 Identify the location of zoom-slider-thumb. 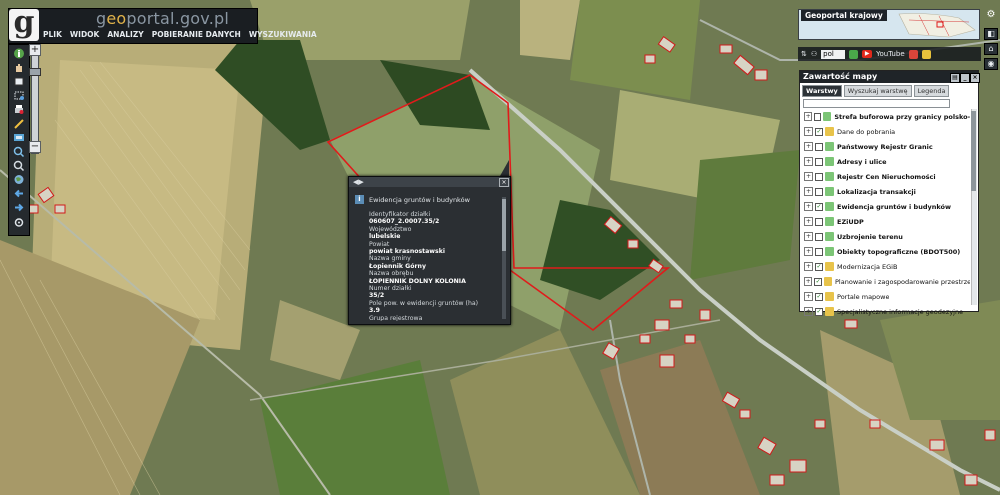
(35, 72).